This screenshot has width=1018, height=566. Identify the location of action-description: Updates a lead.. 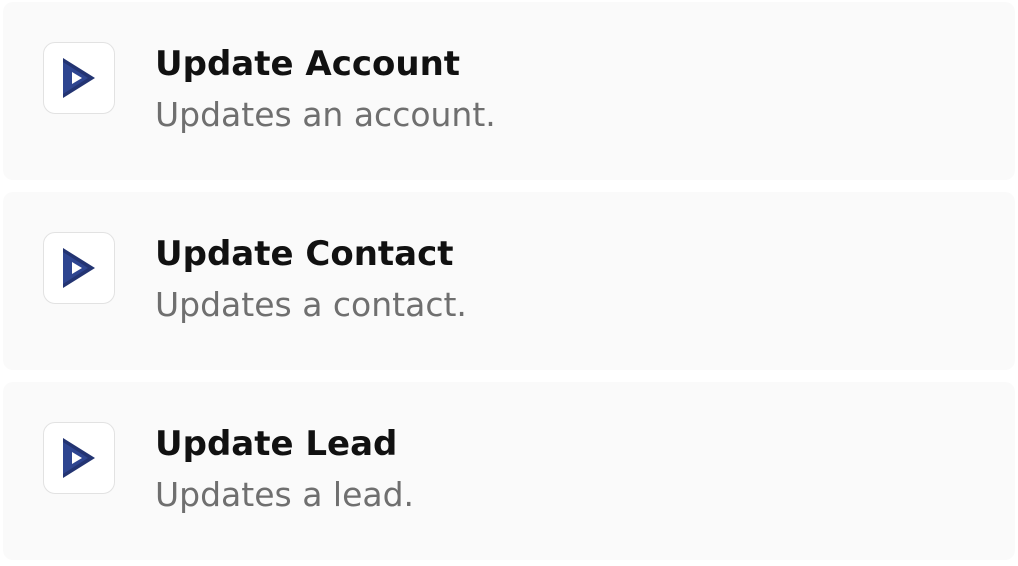
(285, 494).